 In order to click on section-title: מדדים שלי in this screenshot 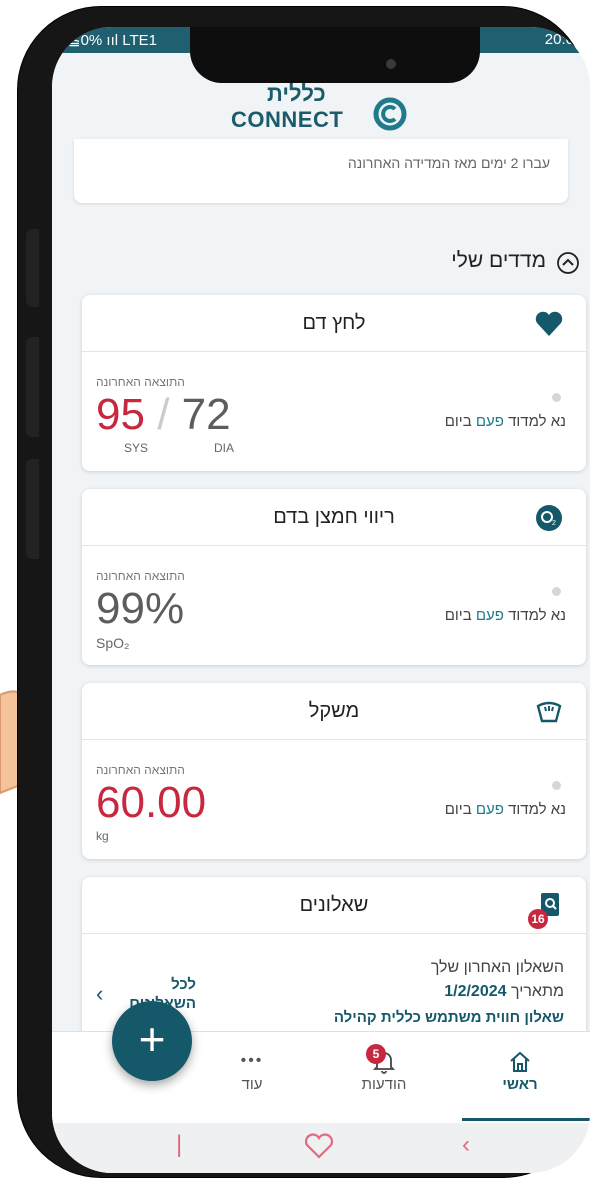, I will do `click(498, 261)`.